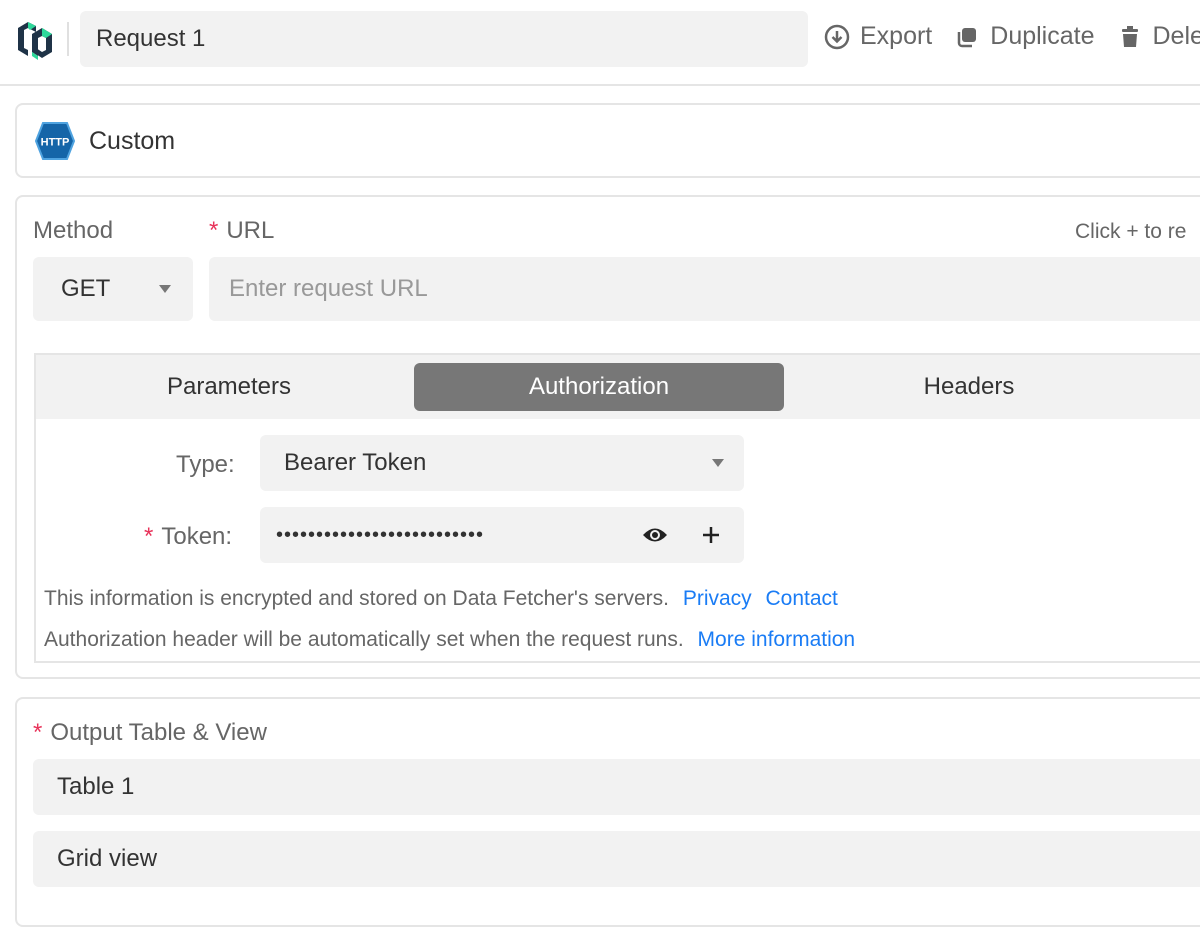 Image resolution: width=1200 pixels, height=927 pixels. Describe the element at coordinates (896, 36) in the screenshot. I see `export-label: Export` at that location.